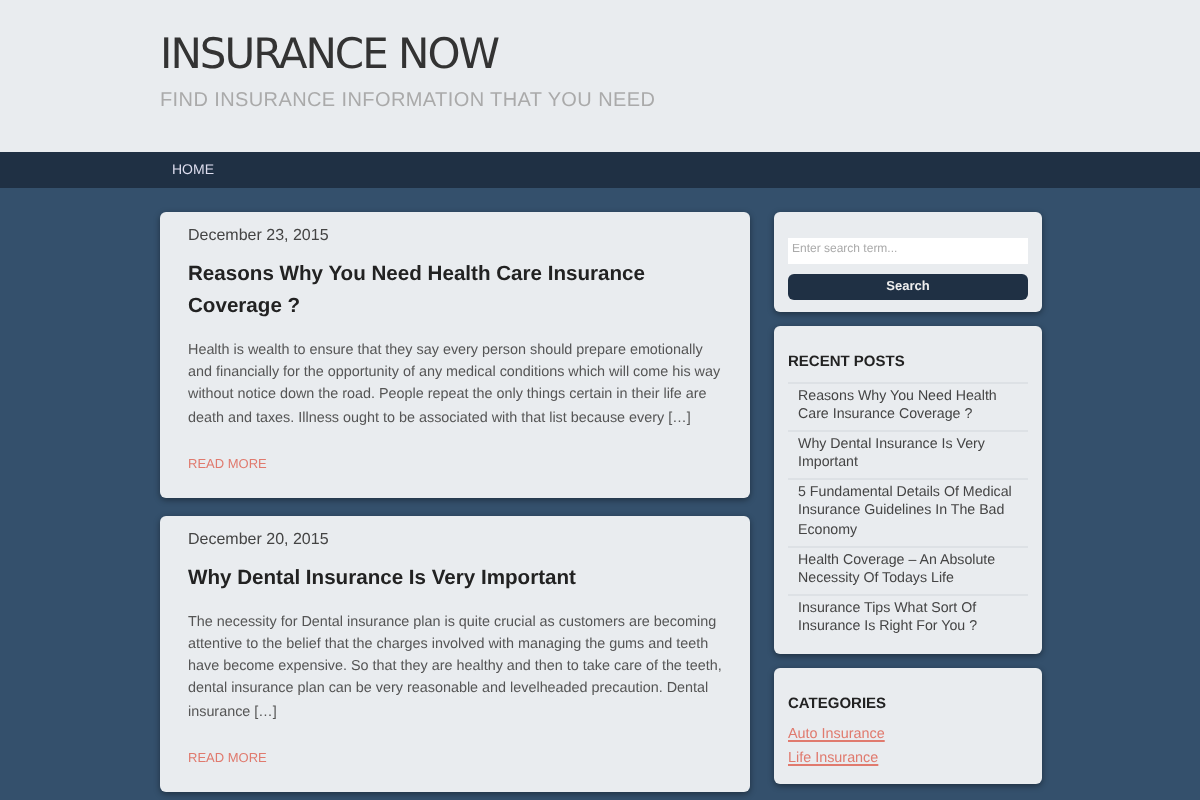 This screenshot has width=1200, height=800. Describe the element at coordinates (329, 54) in the screenshot. I see `site-title: INSURANCE NOW` at that location.